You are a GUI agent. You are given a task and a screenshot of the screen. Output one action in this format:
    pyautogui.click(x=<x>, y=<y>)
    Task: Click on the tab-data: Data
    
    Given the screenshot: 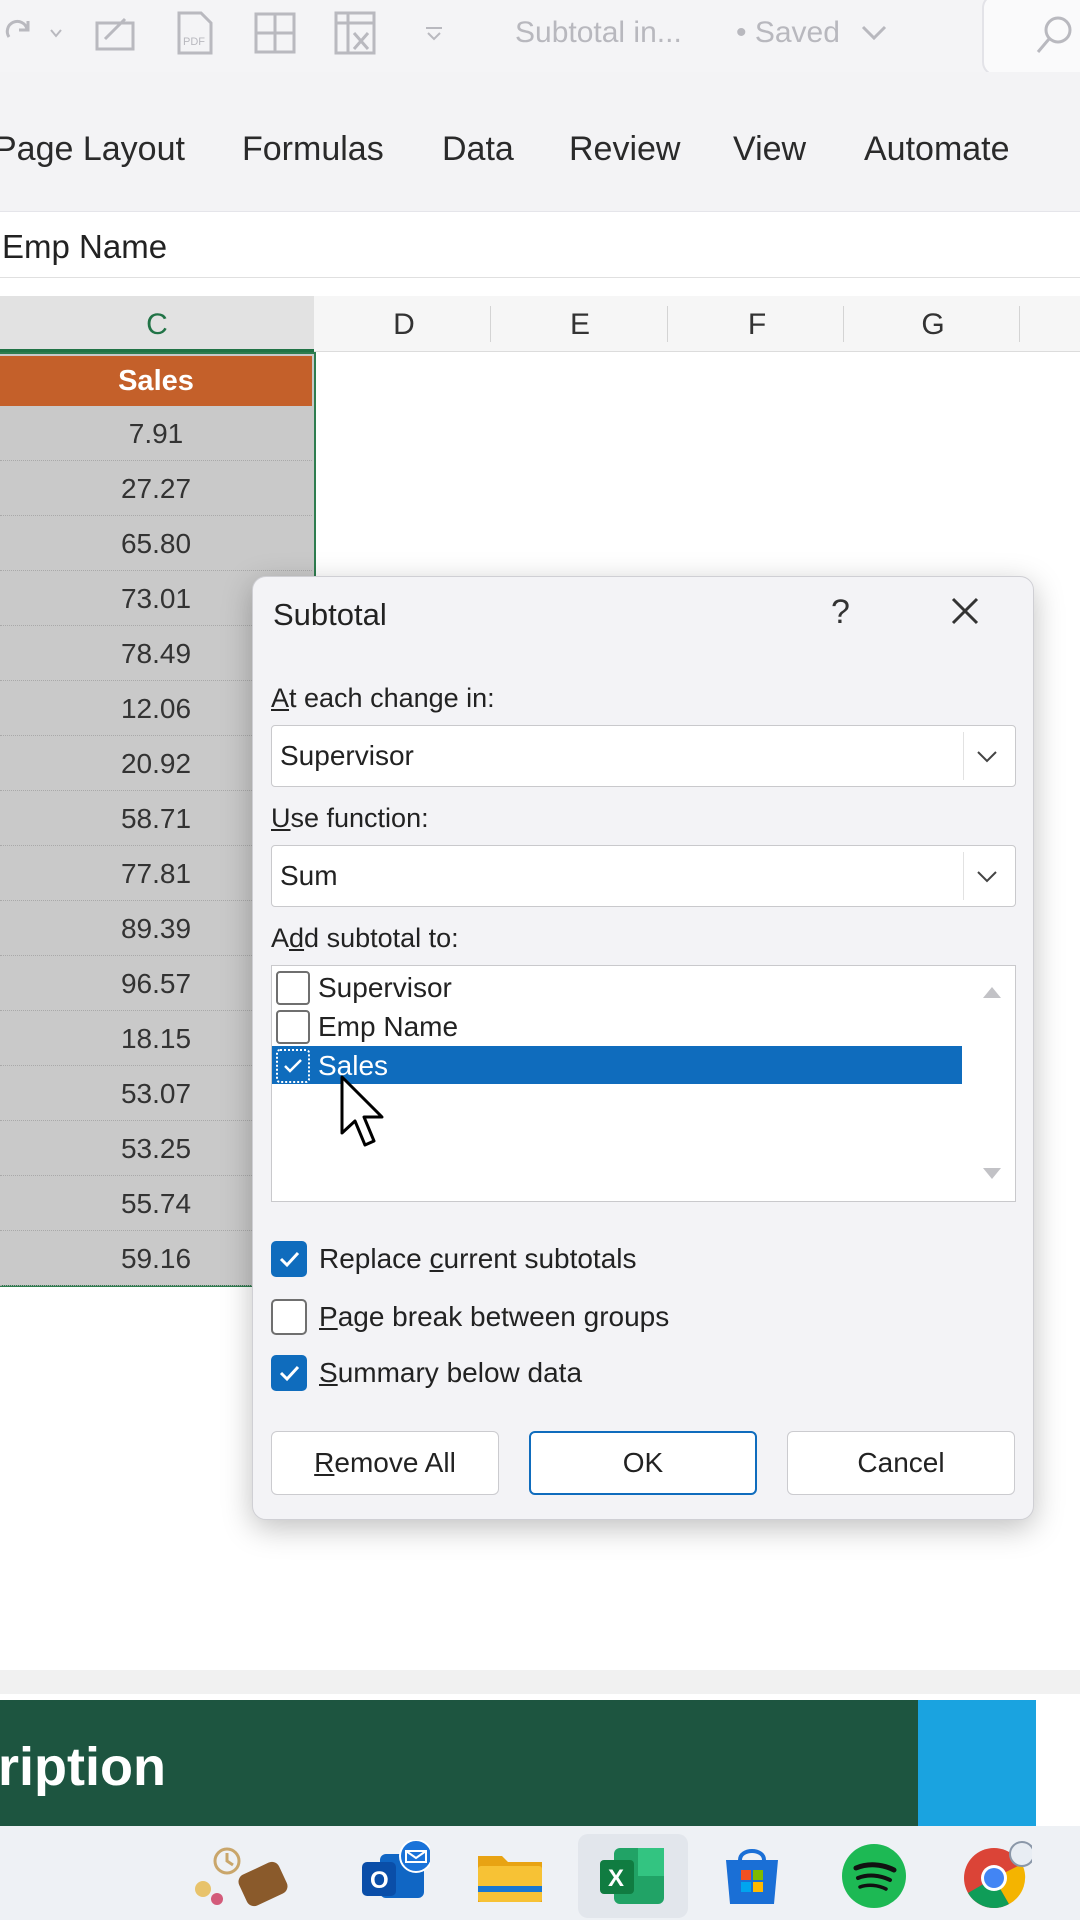 What is the action you would take?
    pyautogui.click(x=478, y=149)
    